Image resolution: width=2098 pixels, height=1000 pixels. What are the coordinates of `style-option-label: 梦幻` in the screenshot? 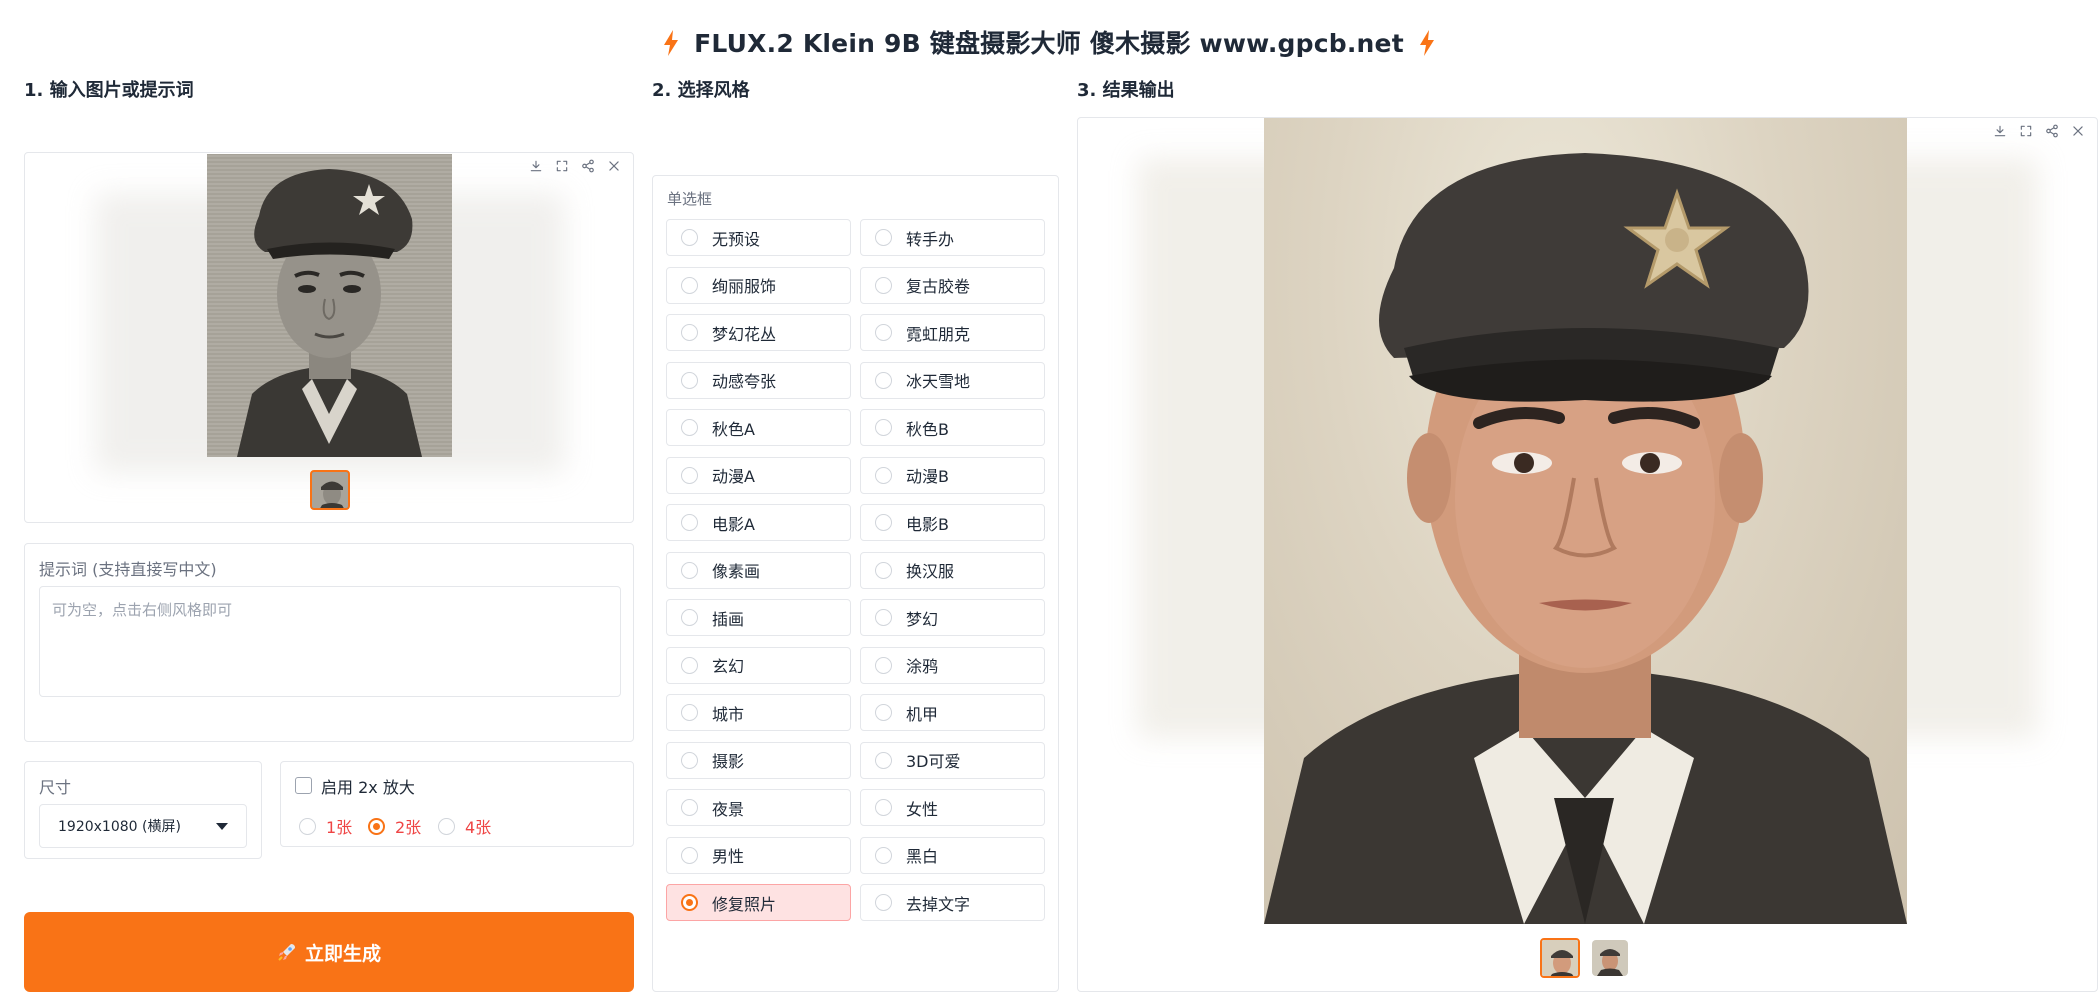 It's located at (922, 619).